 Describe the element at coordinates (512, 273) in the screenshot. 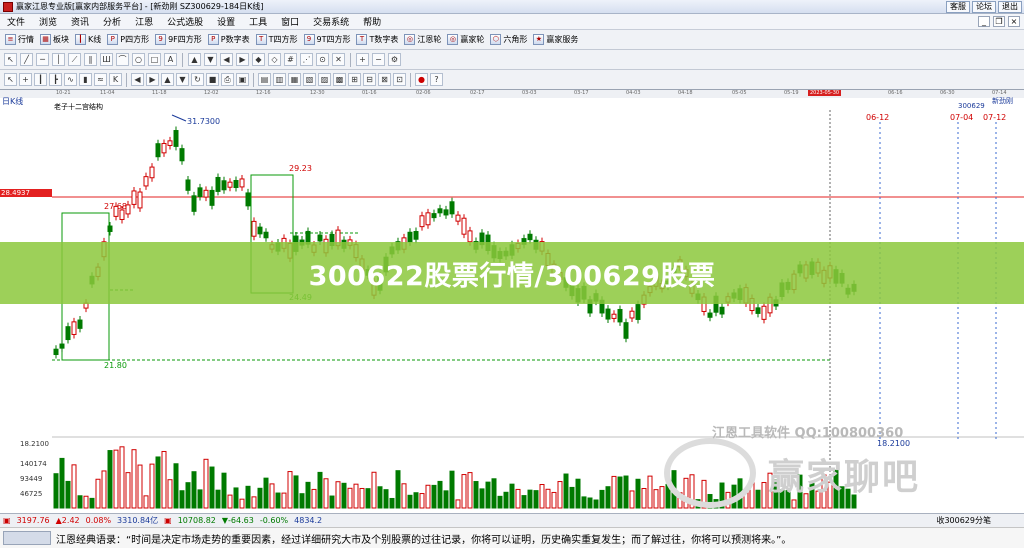

I see `article-banner: 300622股票行情/300629股票` at that location.